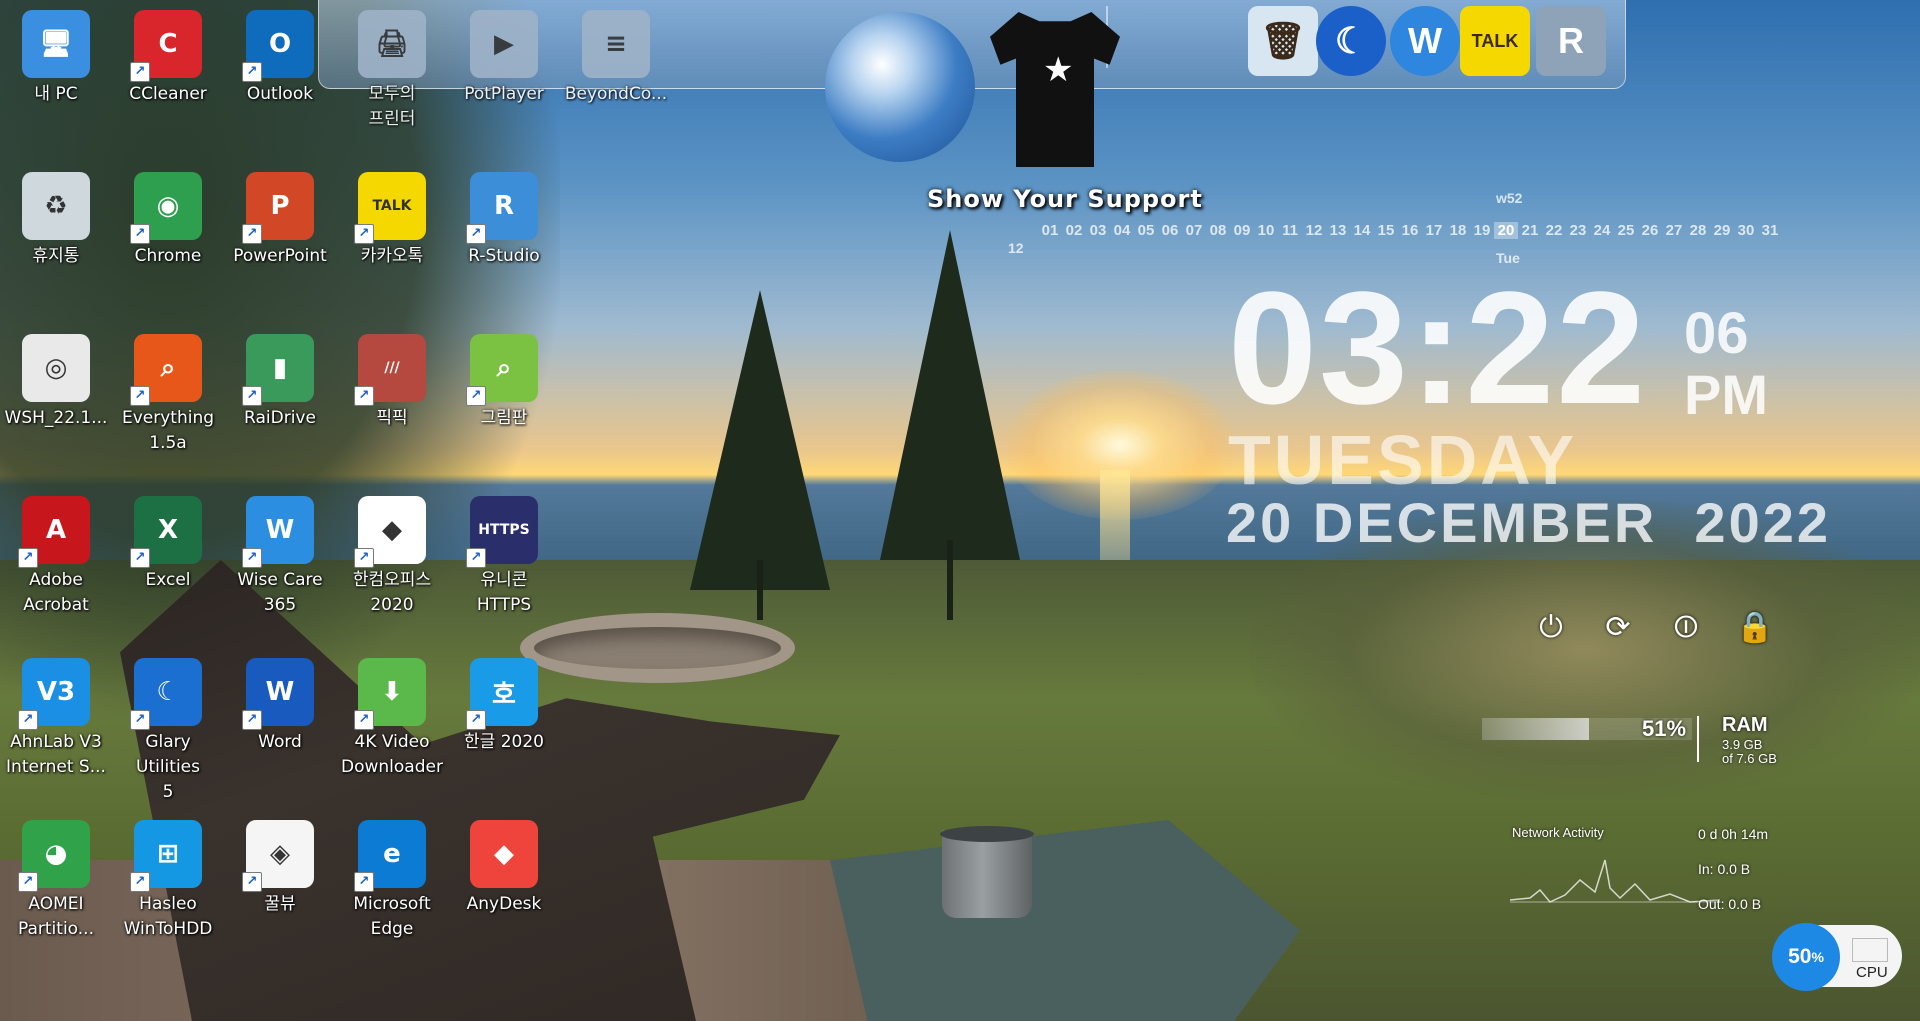  What do you see at coordinates (56, 58) in the screenshot?
I see `desktop-icon-this-pc: 🖥 내 PC` at bounding box center [56, 58].